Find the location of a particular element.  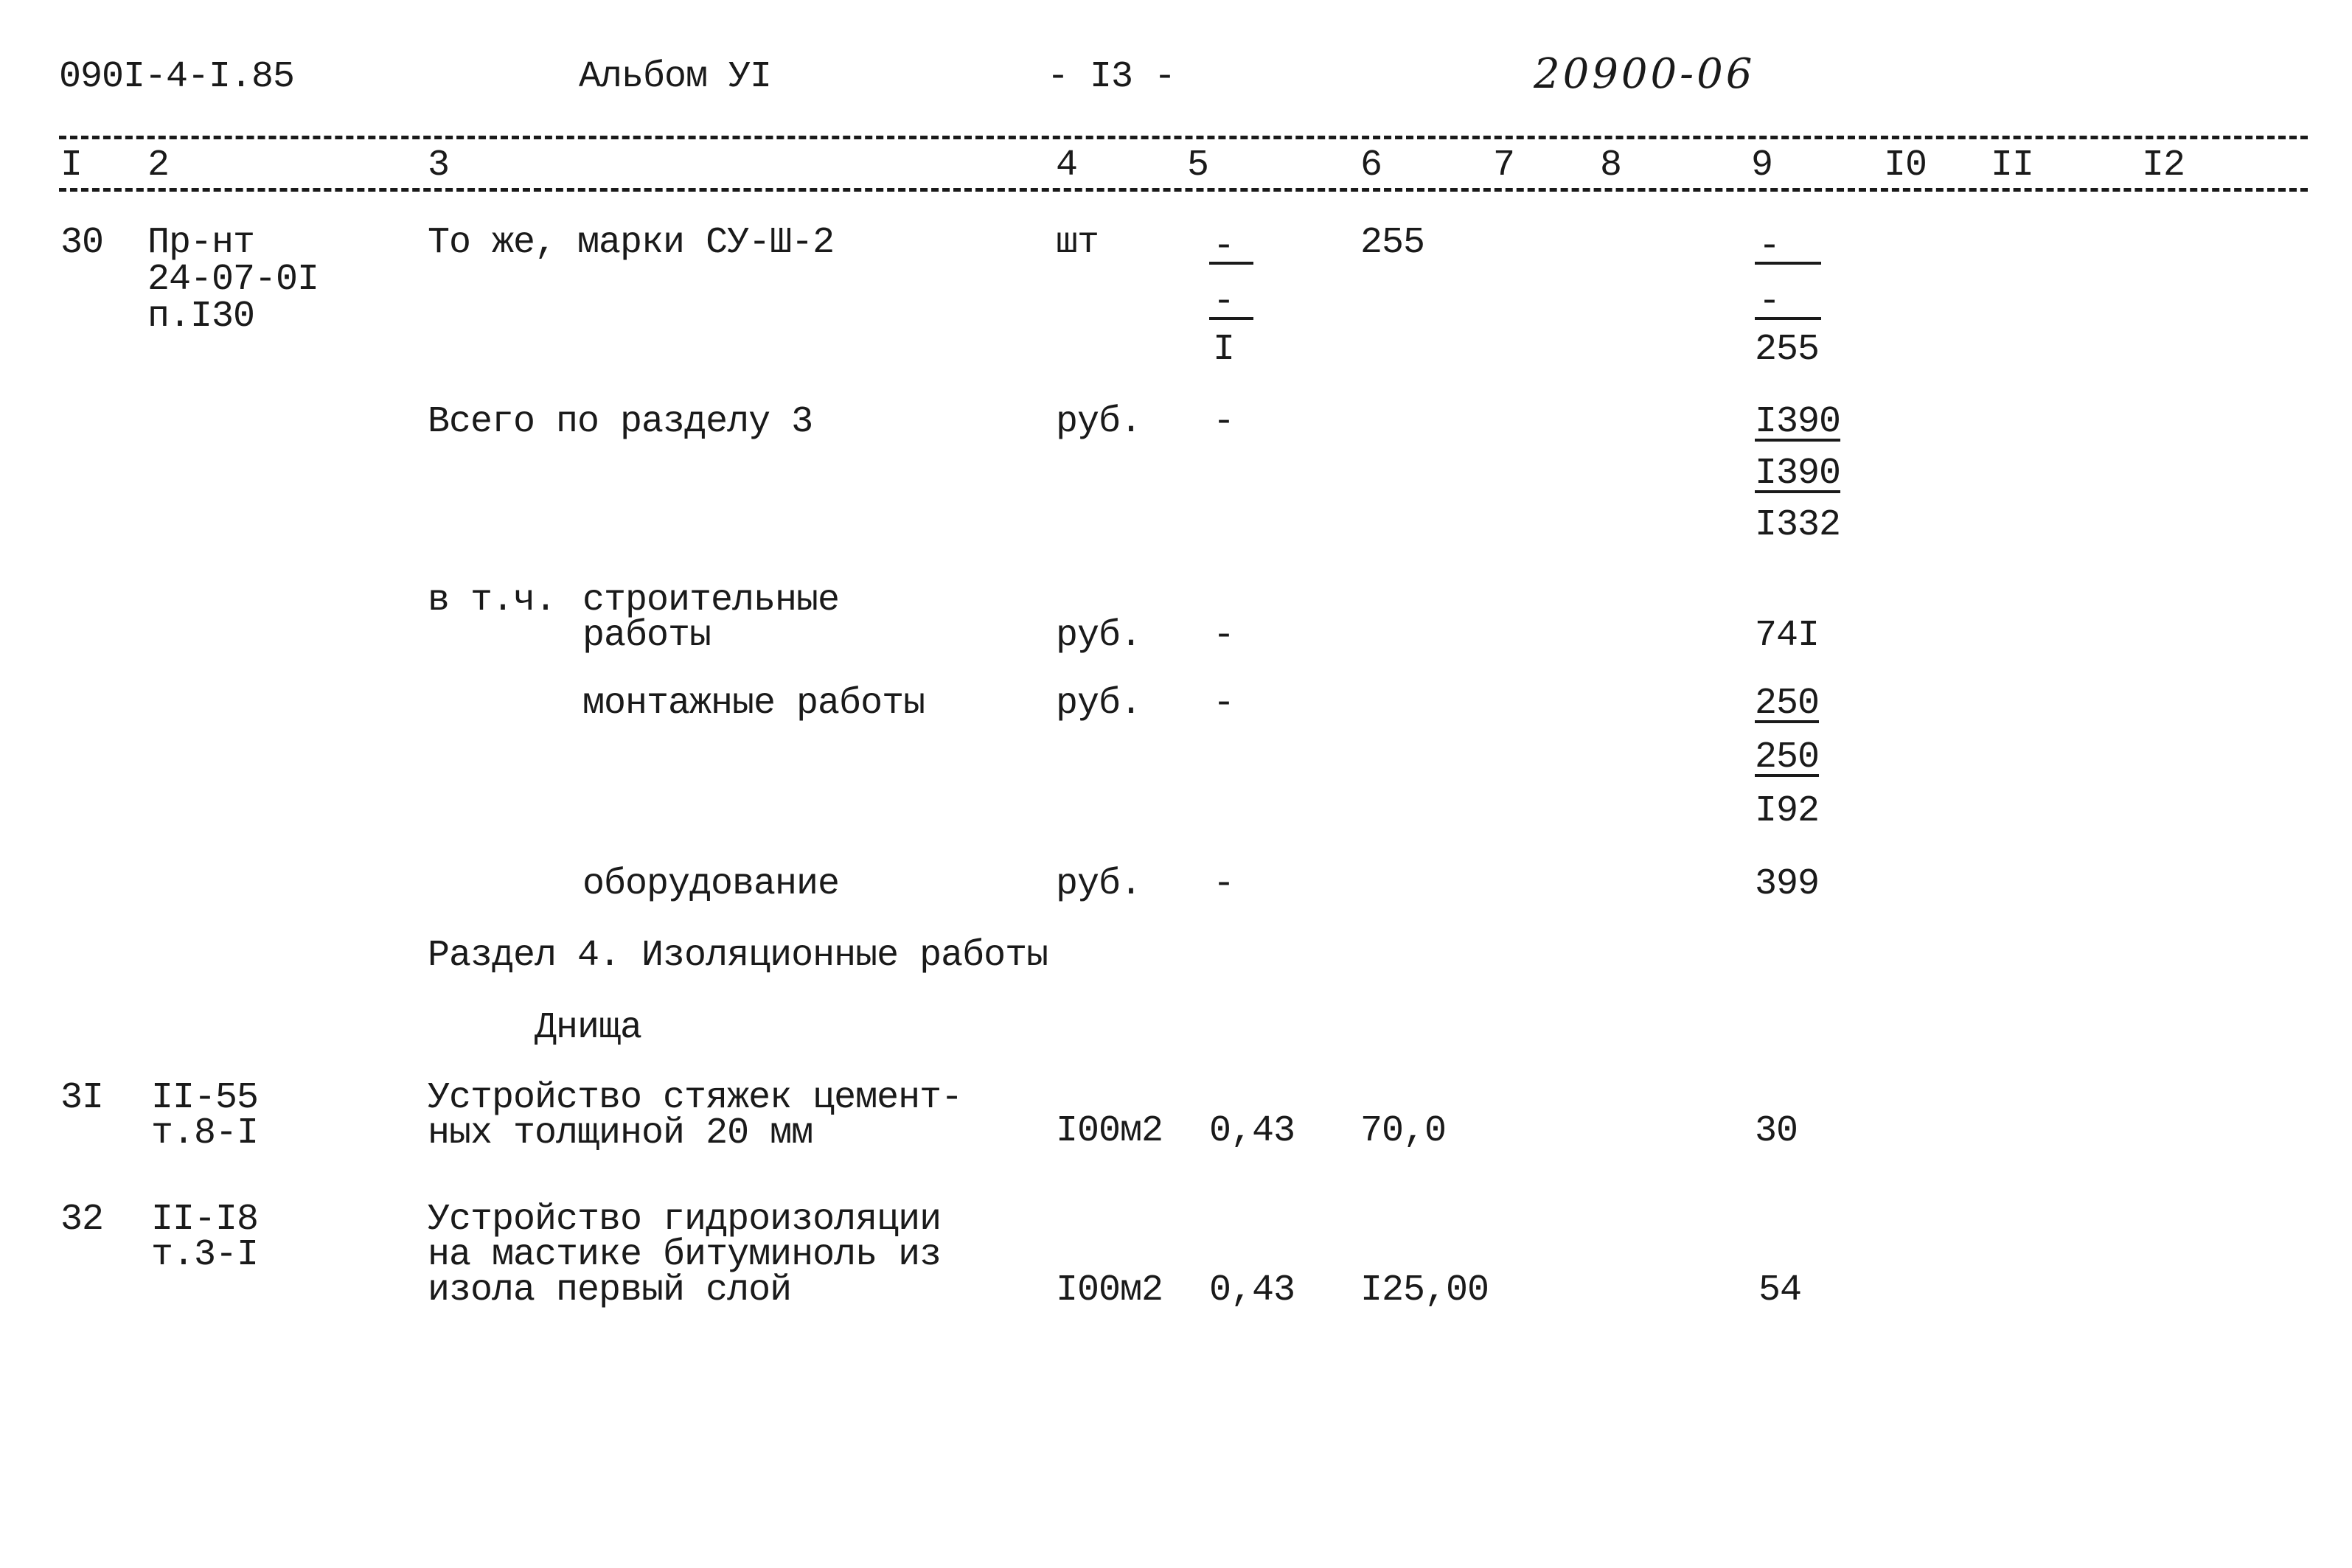

header-bottom-divider is located at coordinates (1184, 190).